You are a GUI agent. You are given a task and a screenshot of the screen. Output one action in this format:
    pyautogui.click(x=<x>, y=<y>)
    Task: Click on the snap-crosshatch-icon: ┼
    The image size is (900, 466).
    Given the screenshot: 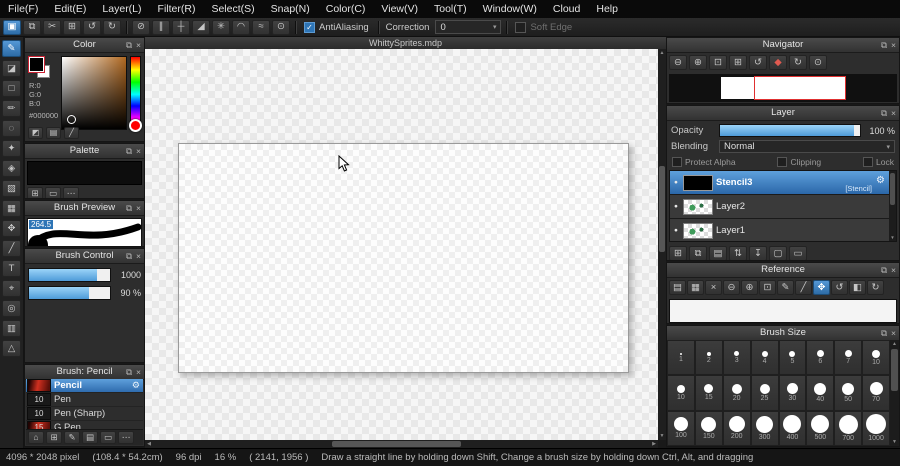 What is the action you would take?
    pyautogui.click(x=181, y=27)
    